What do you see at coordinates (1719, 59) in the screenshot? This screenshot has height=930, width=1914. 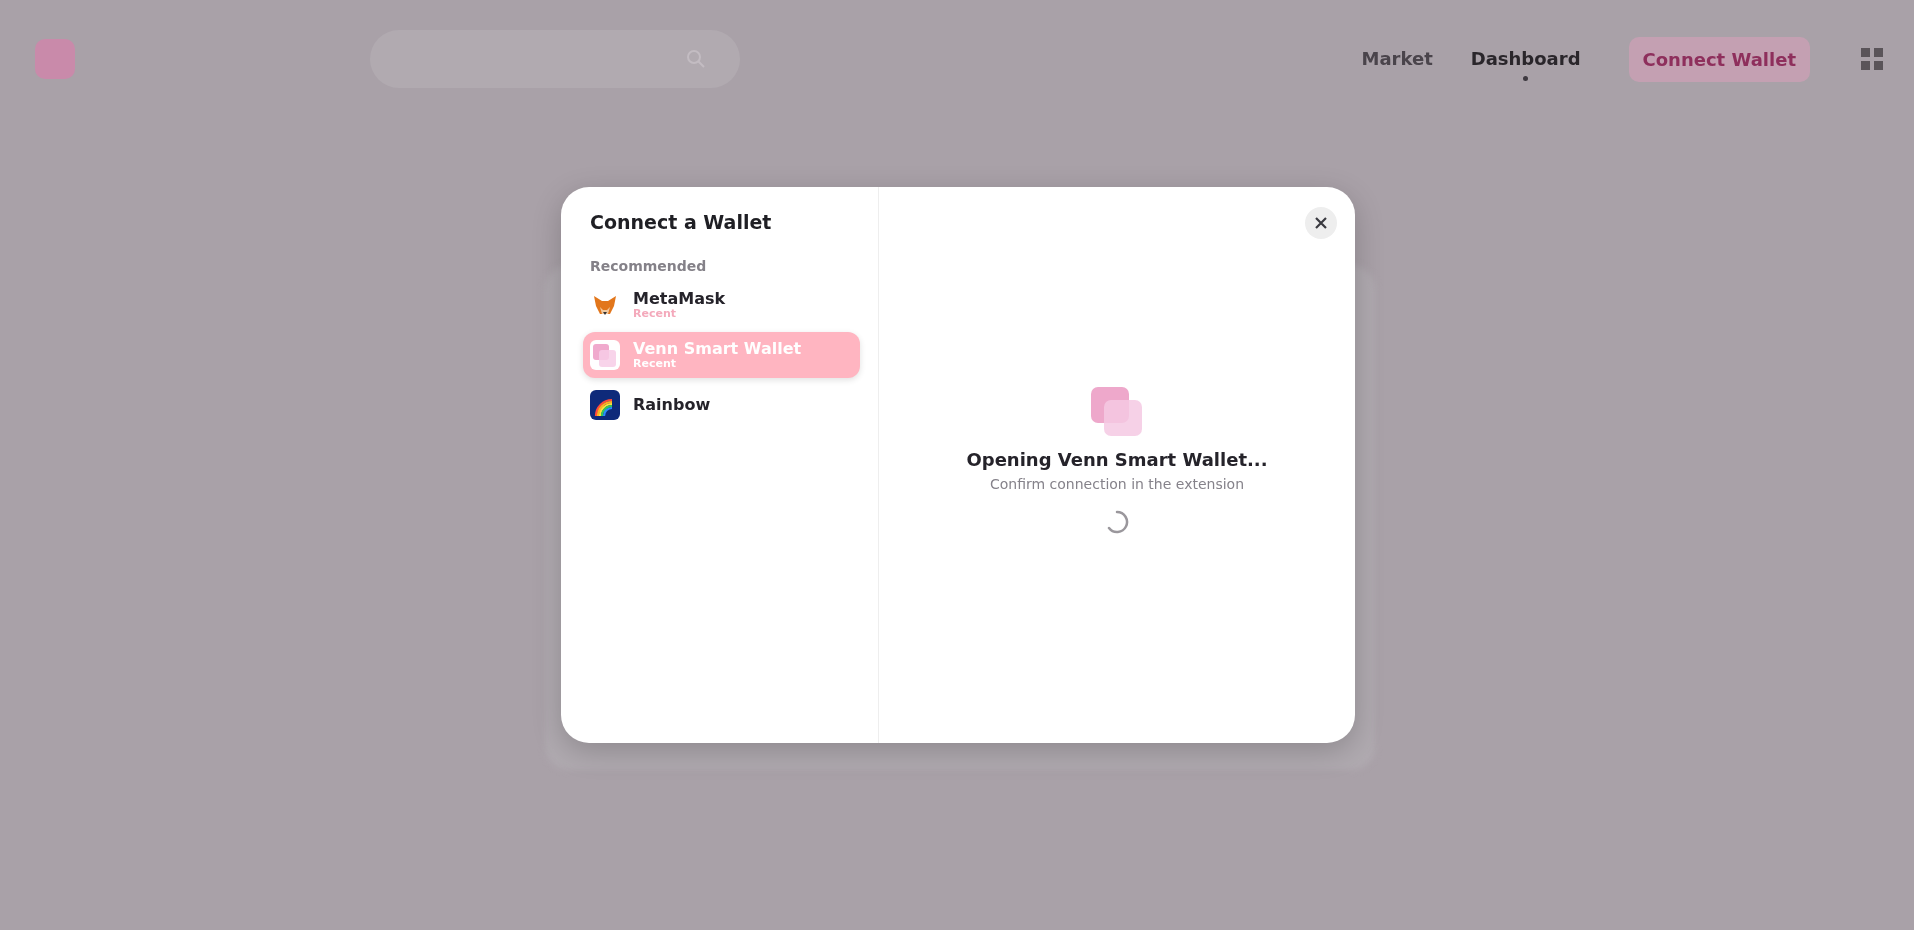 I see `connect-wallet-button: Connect Wallet` at bounding box center [1719, 59].